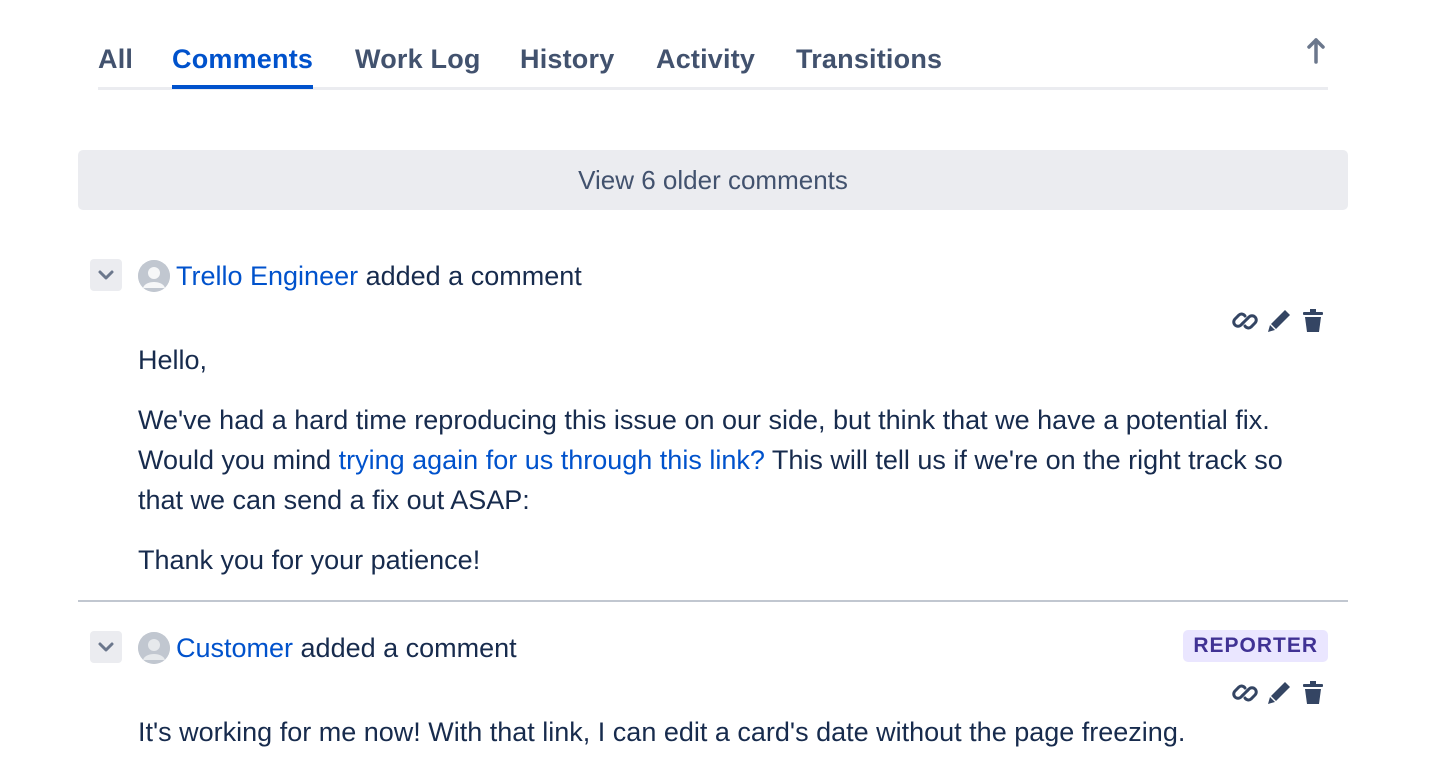 This screenshot has height=776, width=1434. I want to click on tab-history: History, so click(567, 59).